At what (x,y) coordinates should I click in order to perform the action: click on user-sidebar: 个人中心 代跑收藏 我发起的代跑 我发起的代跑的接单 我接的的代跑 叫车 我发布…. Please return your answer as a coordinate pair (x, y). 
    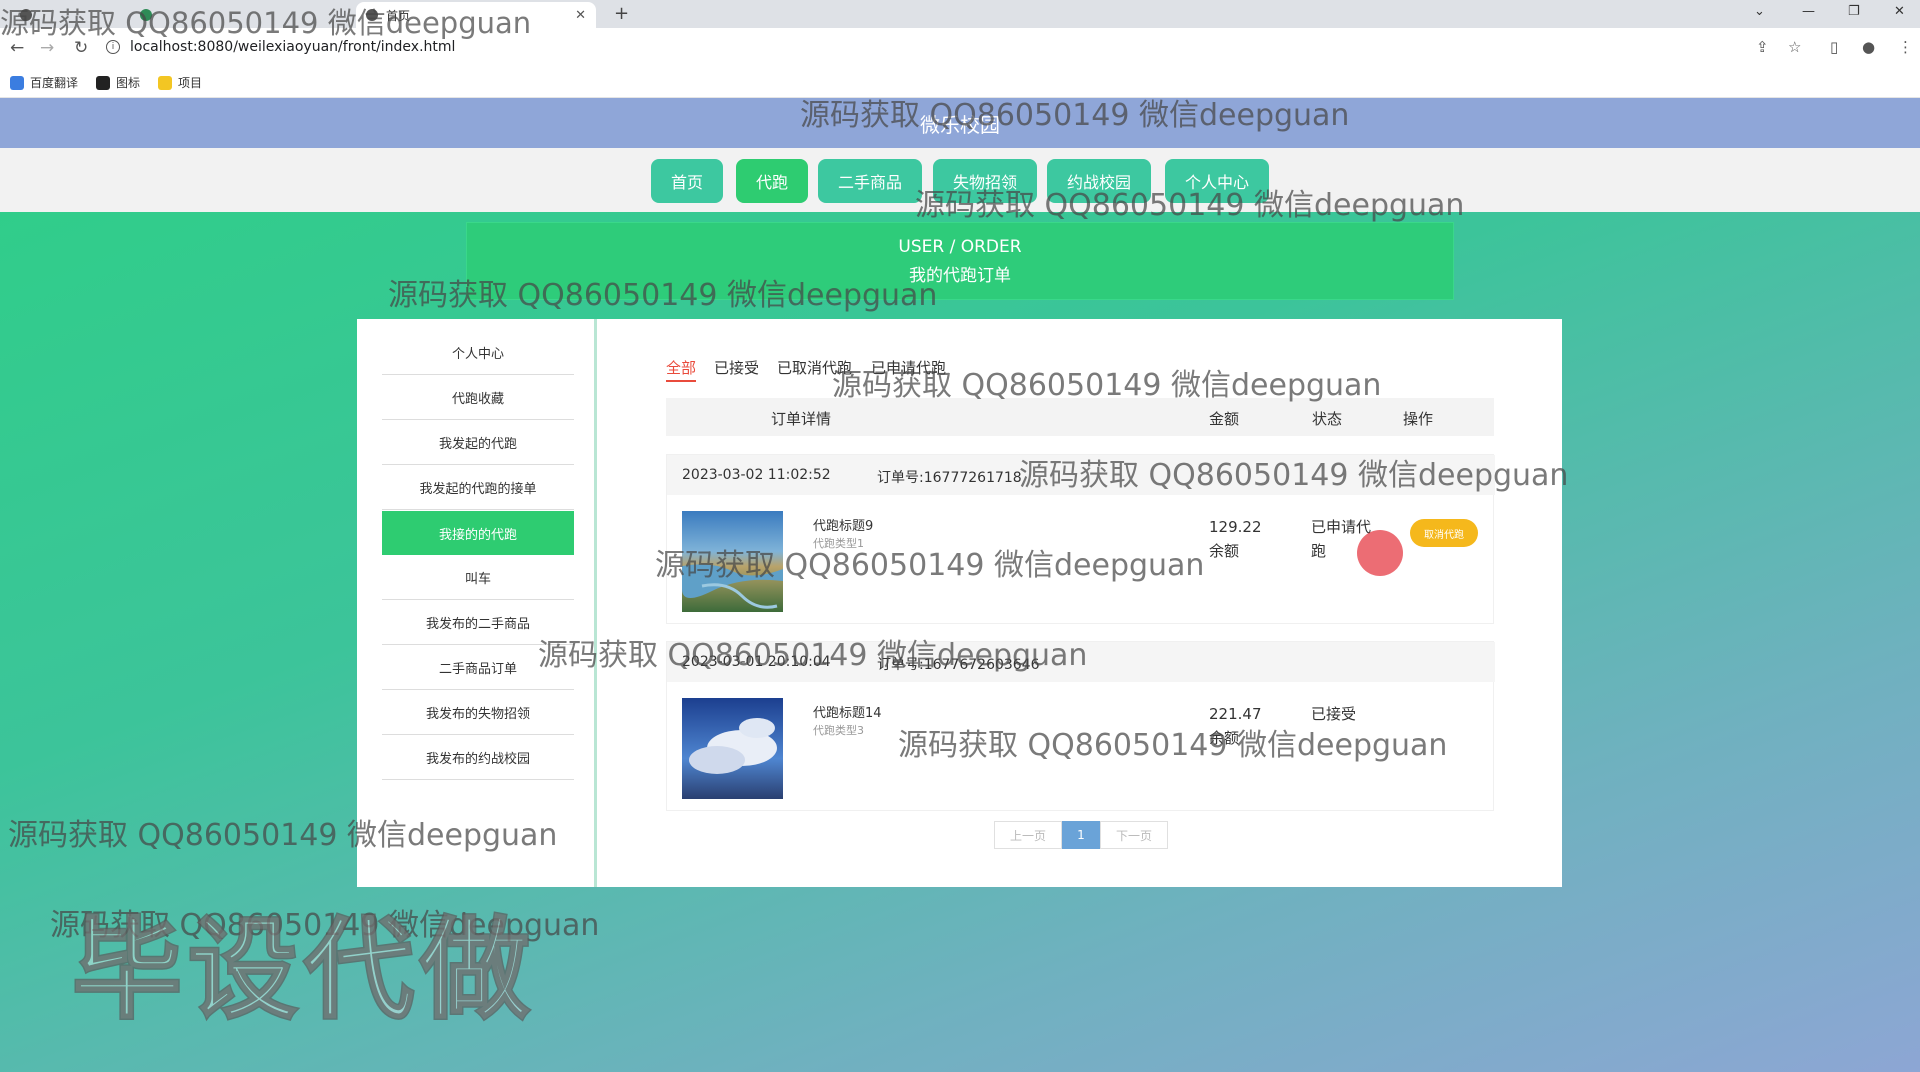
    Looking at the image, I should click on (477, 603).